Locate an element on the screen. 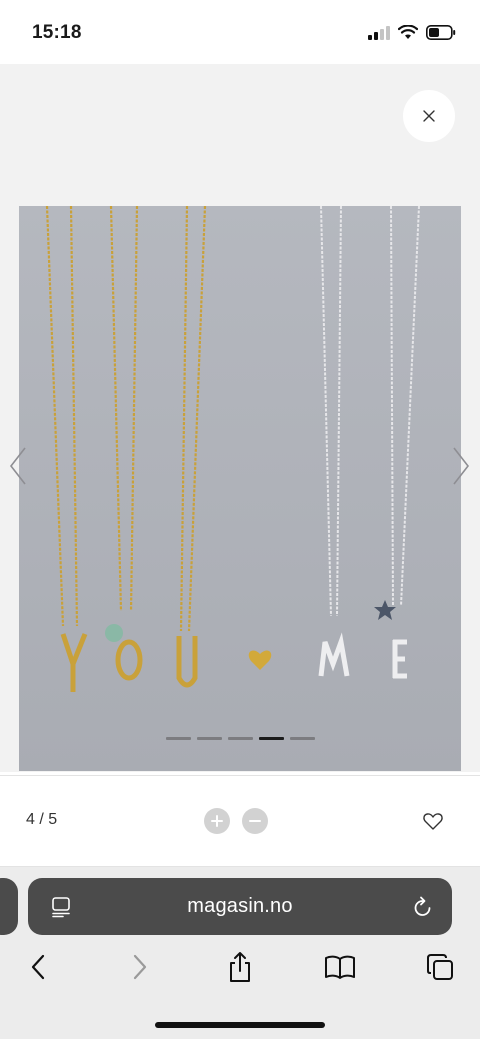 The width and height of the screenshot is (480, 1039). close-icon is located at coordinates (429, 116).